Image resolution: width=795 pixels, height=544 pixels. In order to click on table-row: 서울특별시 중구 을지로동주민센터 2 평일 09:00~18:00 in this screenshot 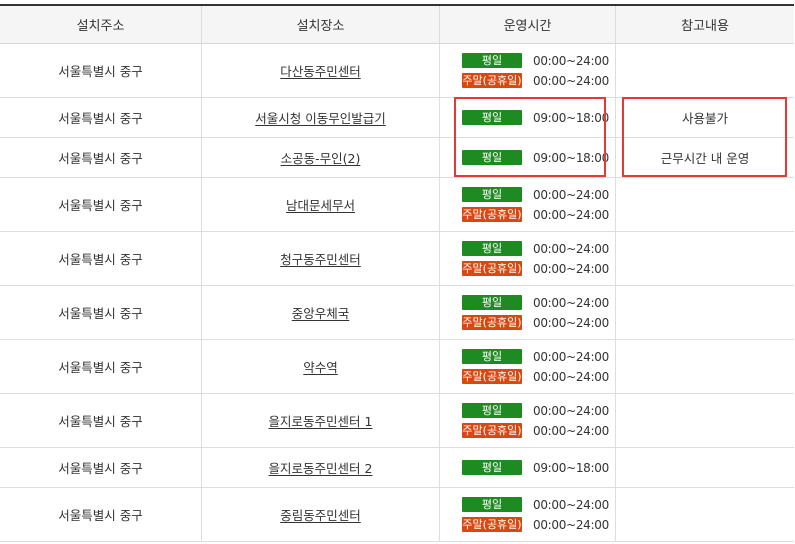, I will do `click(397, 468)`.